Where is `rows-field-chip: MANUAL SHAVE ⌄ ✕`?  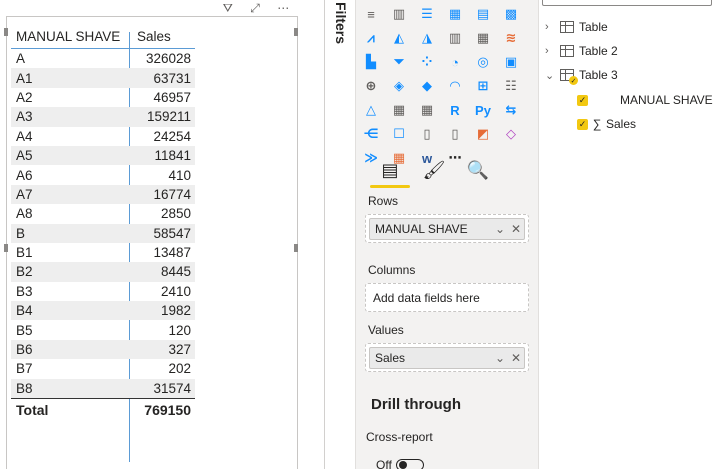
rows-field-chip: MANUAL SHAVE ⌄ ✕ is located at coordinates (447, 229).